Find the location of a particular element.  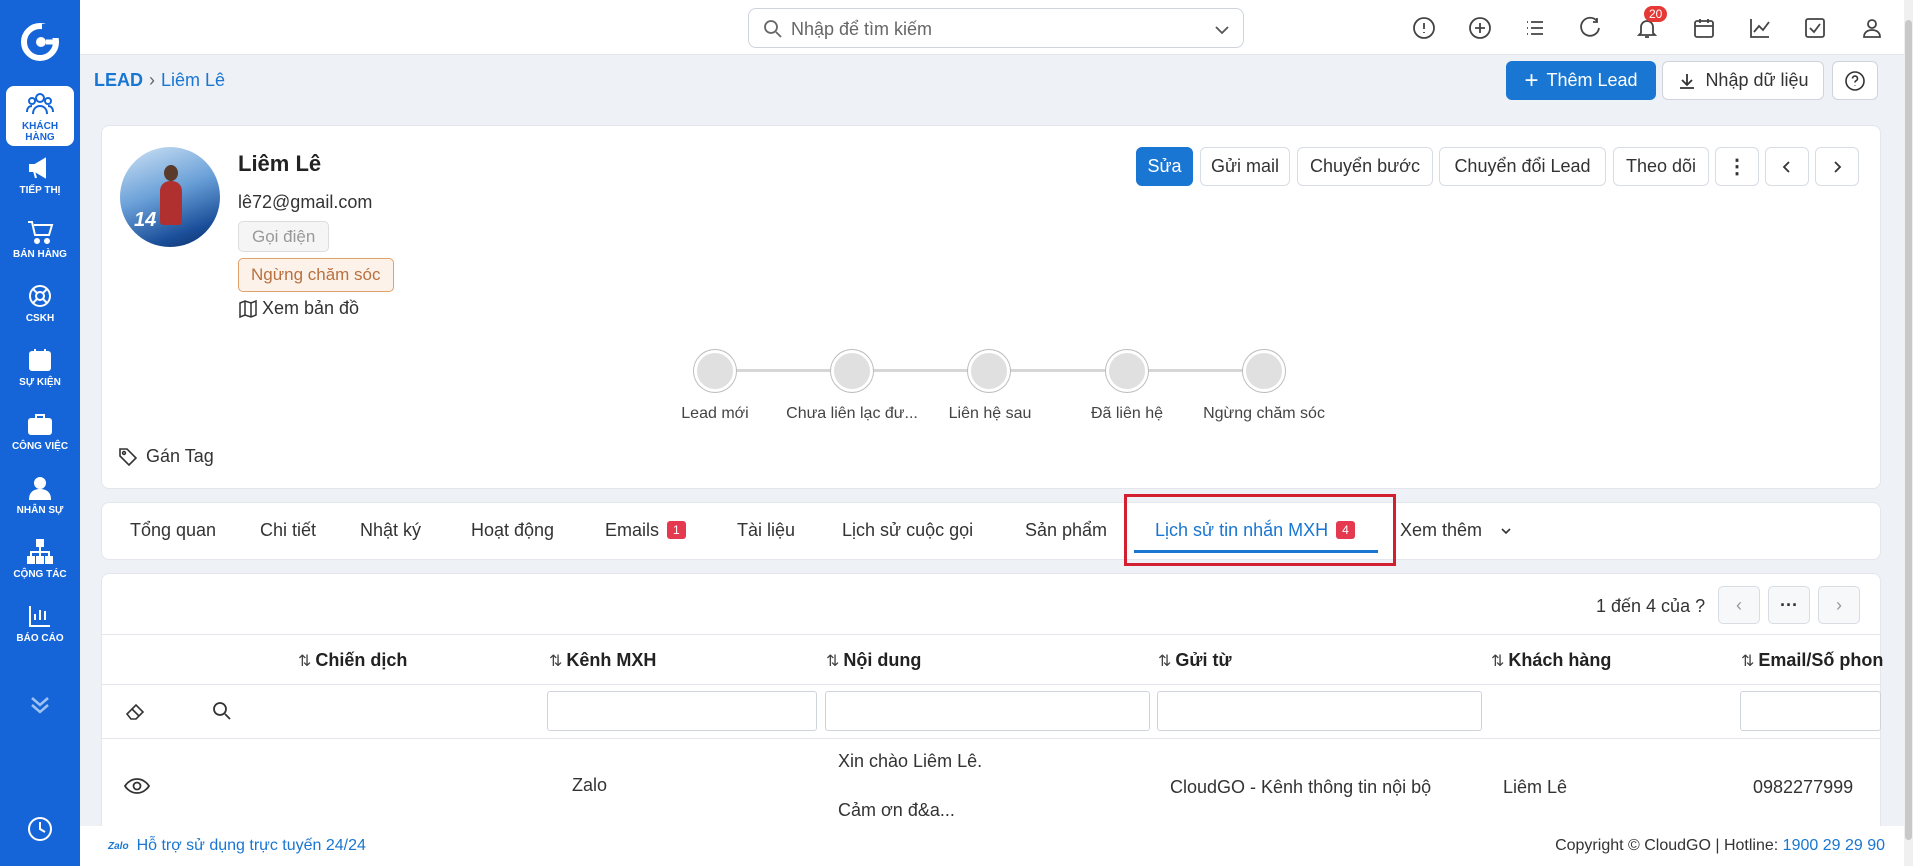

clock-icon is located at coordinates (40, 829).